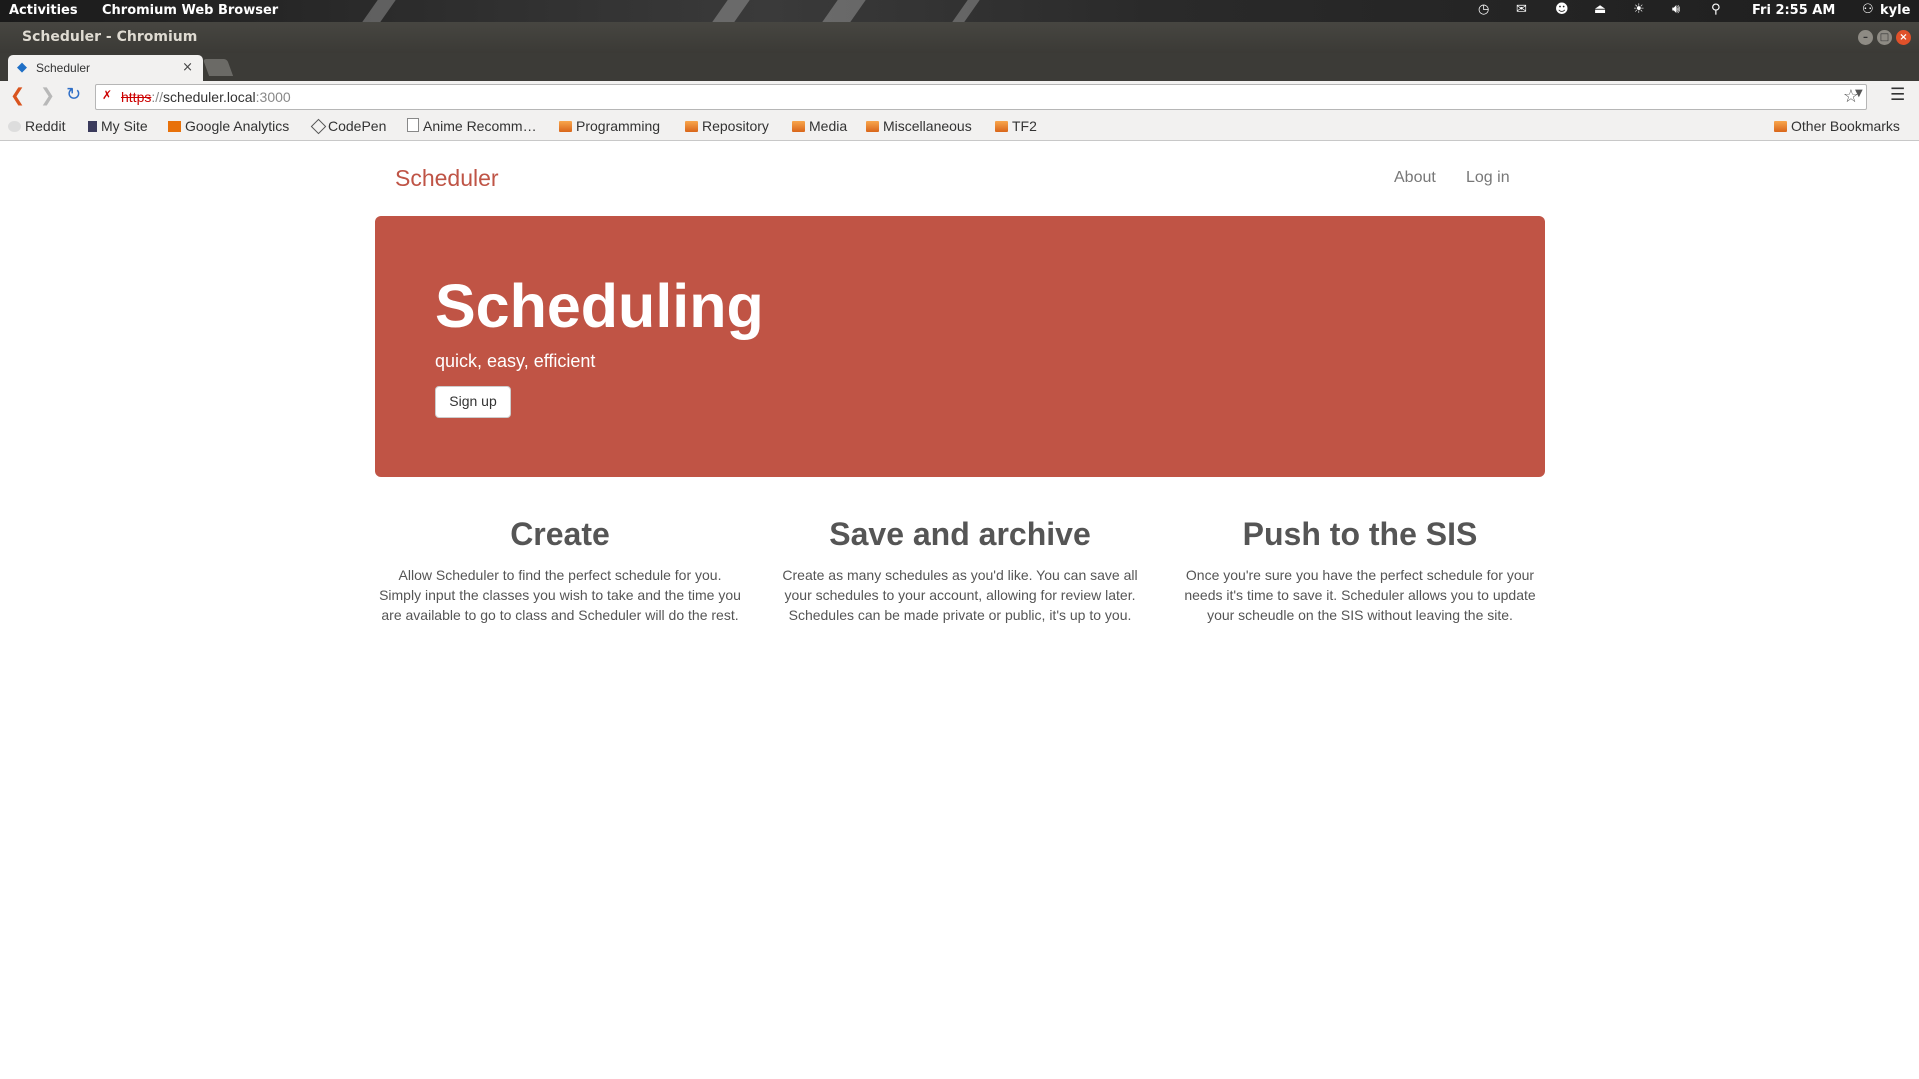  What do you see at coordinates (1895, 10) in the screenshot?
I see `user-menu: kyle` at bounding box center [1895, 10].